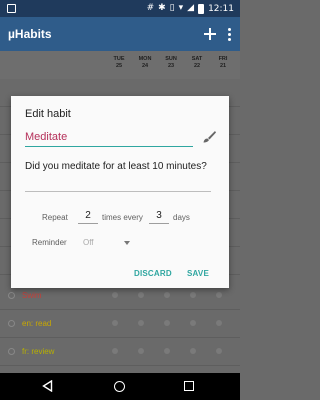 This screenshot has width=320, height=400. Describe the element at coordinates (11, 8) in the screenshot. I see `notification-icon` at that location.